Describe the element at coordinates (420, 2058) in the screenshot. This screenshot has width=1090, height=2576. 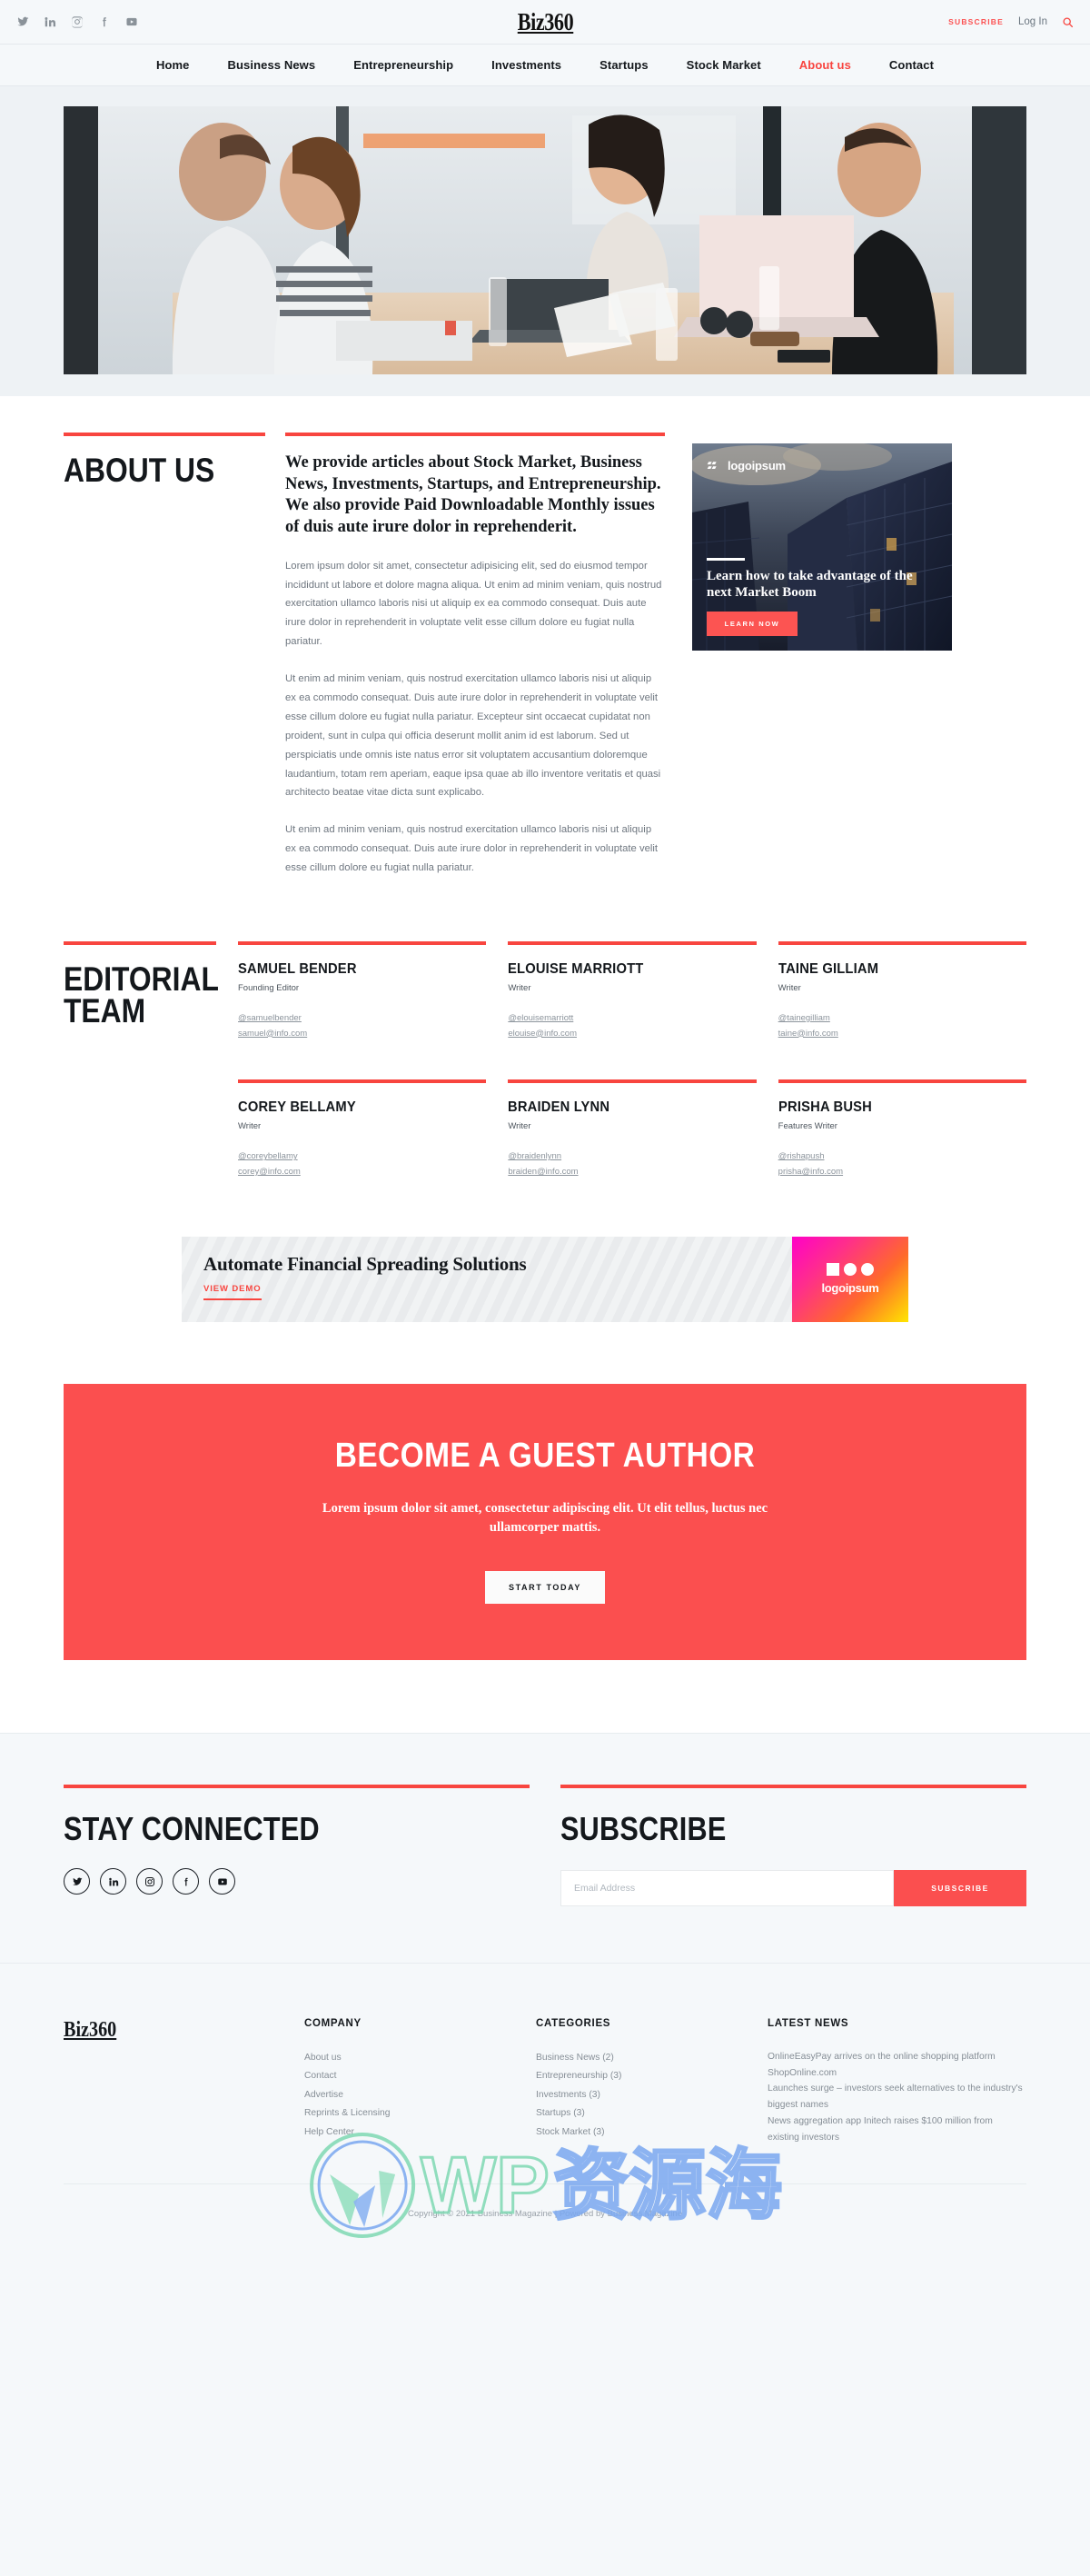
I see `footer-link-about-us: About us` at that location.